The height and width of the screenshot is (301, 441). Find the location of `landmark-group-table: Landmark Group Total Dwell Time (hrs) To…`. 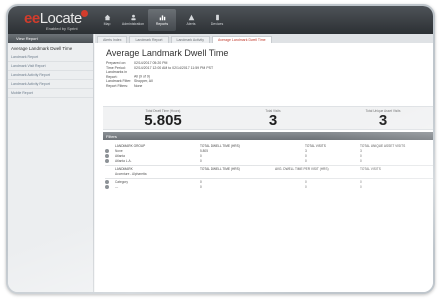

landmark-group-table: Landmark Group Total Dwell Time (hrs) To… is located at coordinates (269, 167).